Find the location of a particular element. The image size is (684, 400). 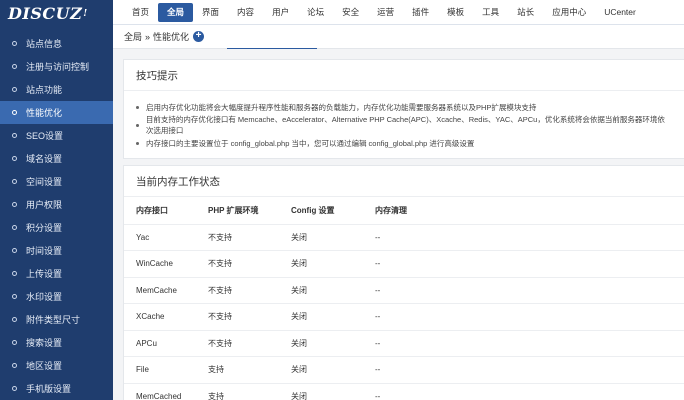

table-row: File 支持 关闭 -- is located at coordinates (404, 370).